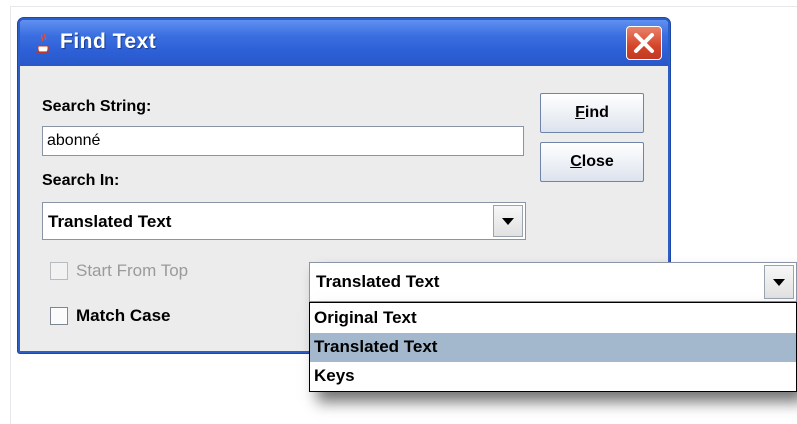 The height and width of the screenshot is (424, 797). What do you see at coordinates (553, 376) in the screenshot?
I see `dropdown-option-keys: Keys` at bounding box center [553, 376].